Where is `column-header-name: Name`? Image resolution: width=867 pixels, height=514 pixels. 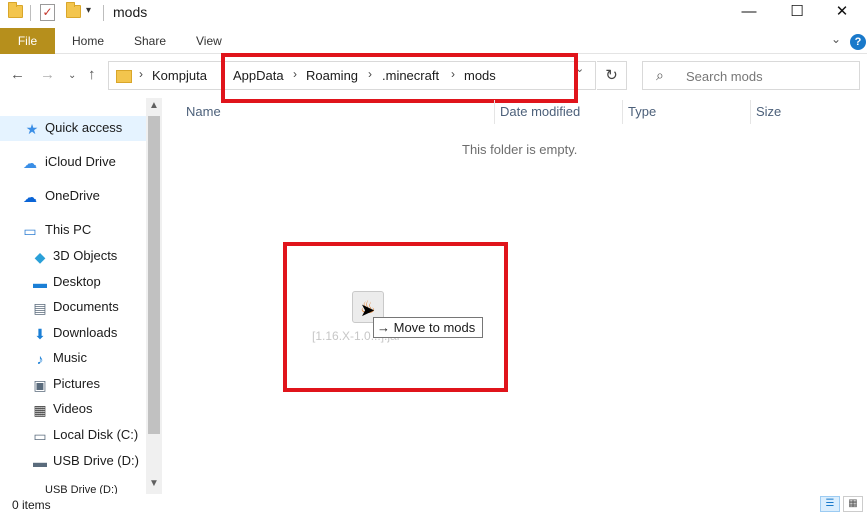 column-header-name: Name is located at coordinates (203, 111).